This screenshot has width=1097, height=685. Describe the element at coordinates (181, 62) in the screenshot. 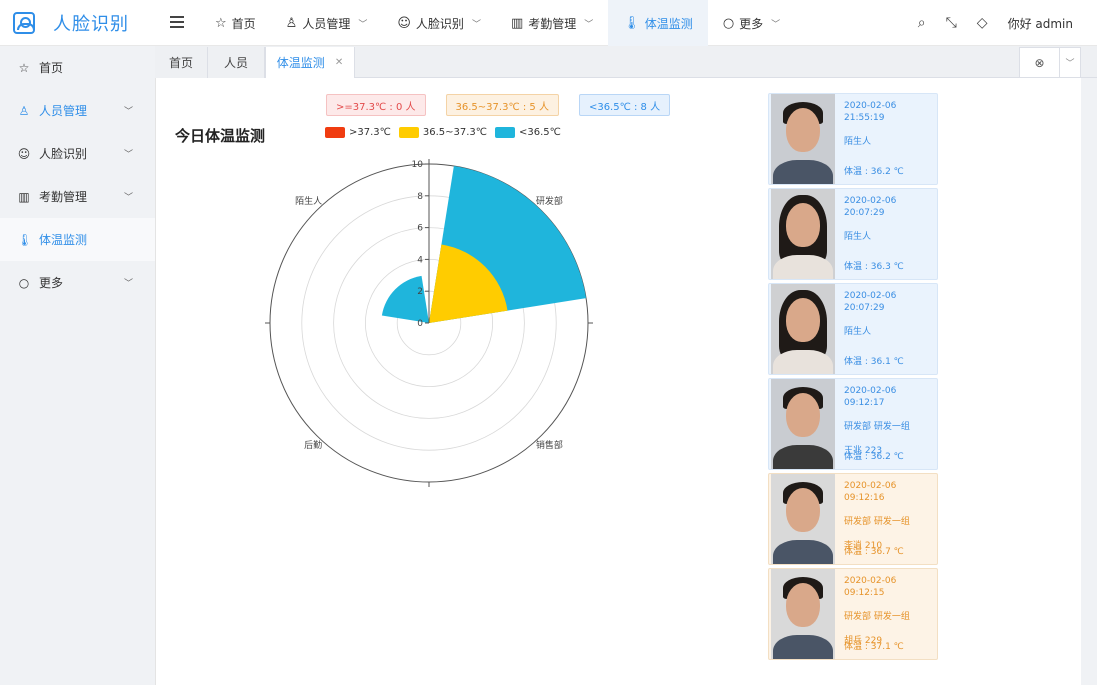

I see `tab-home: 首页` at that location.